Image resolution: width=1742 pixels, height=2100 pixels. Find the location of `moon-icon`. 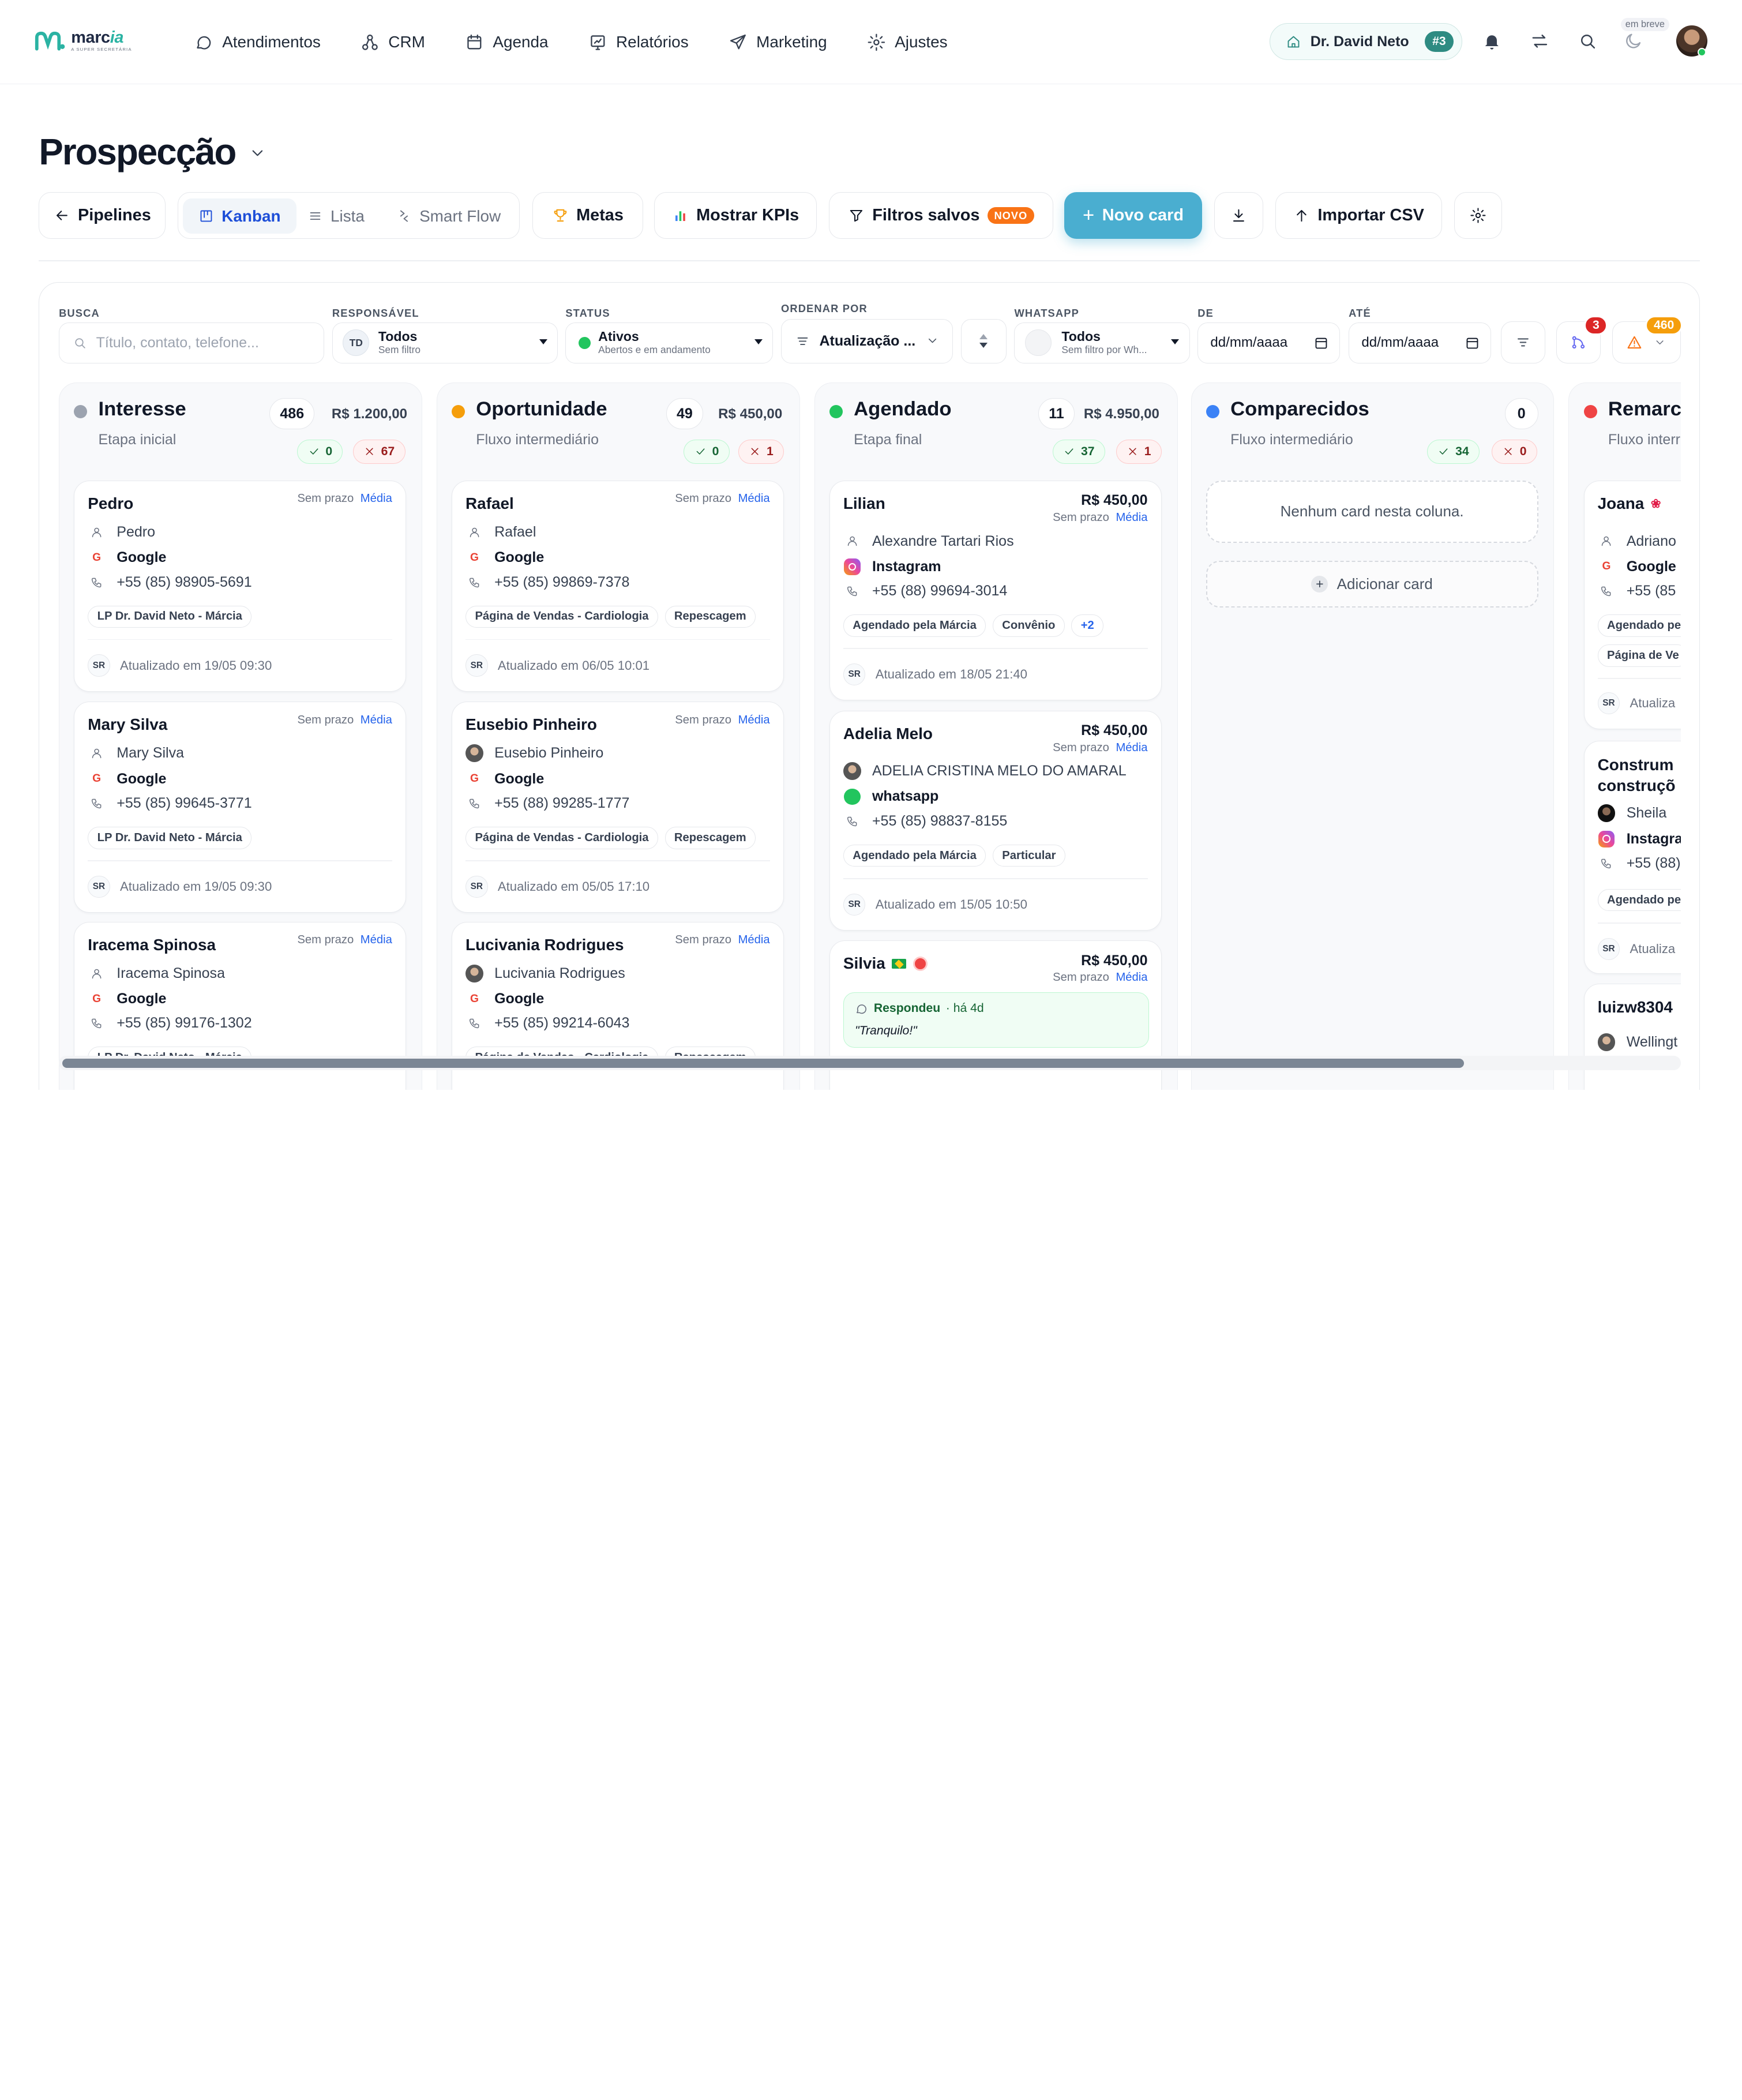

moon-icon is located at coordinates (1633, 41).